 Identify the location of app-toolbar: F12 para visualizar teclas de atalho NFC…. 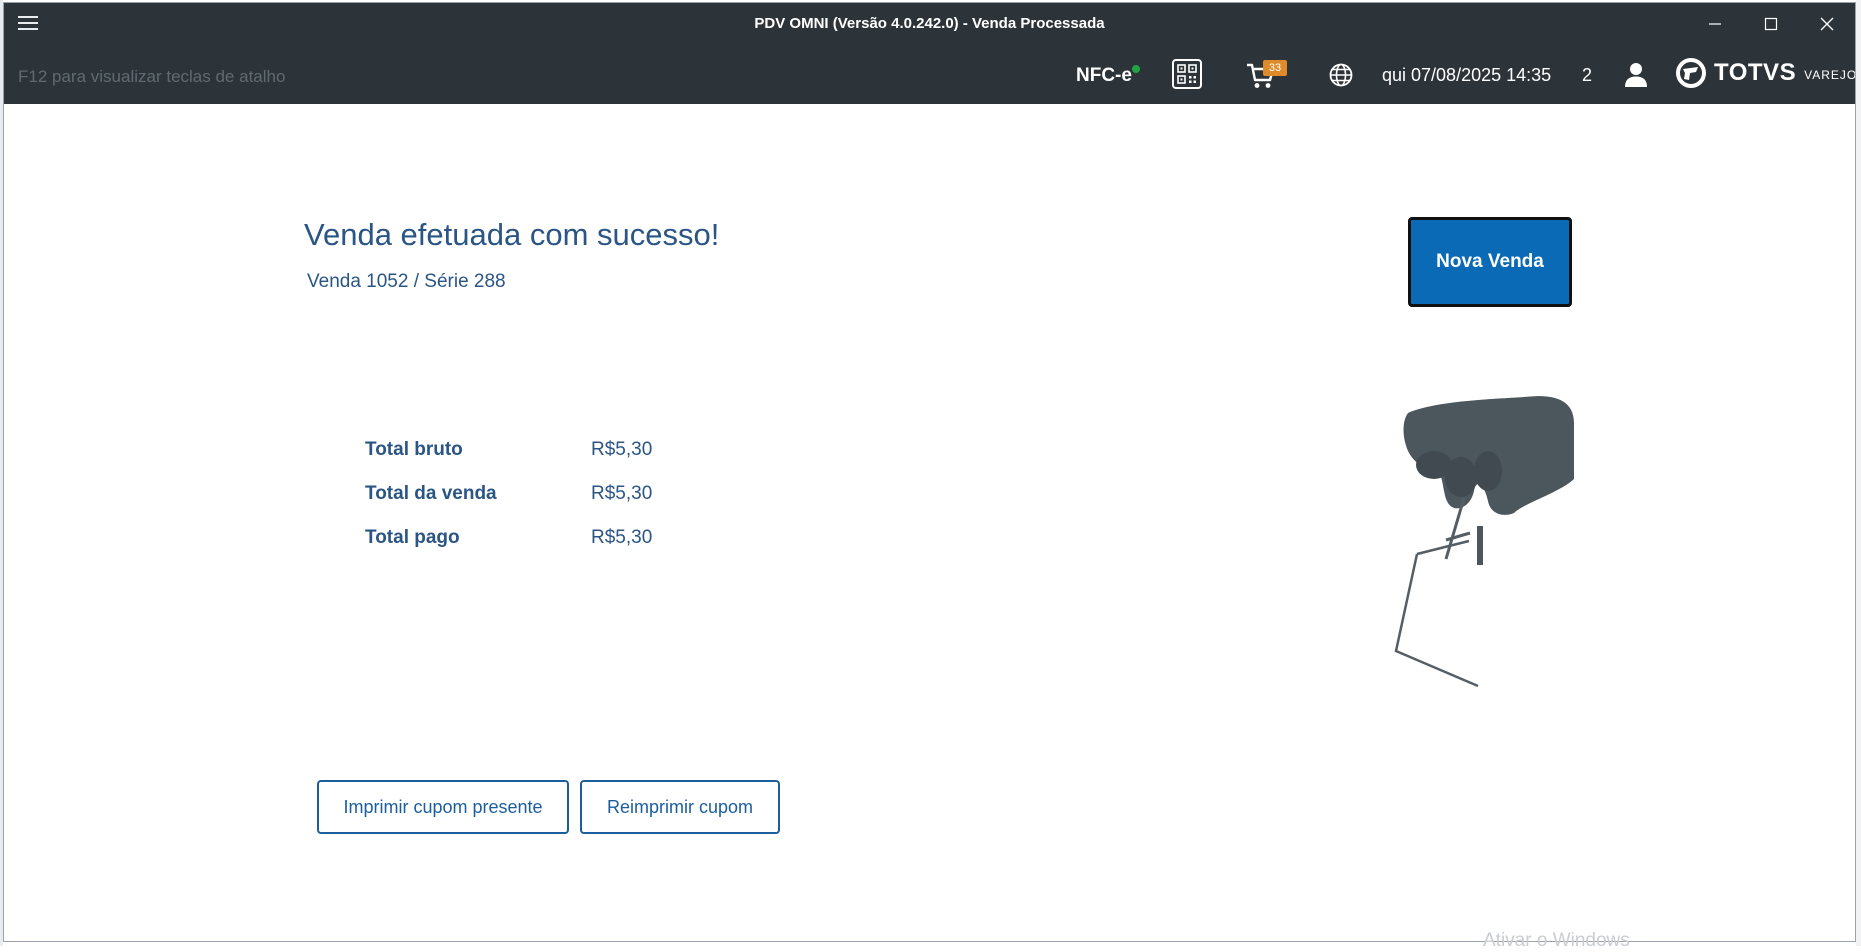
(929, 74).